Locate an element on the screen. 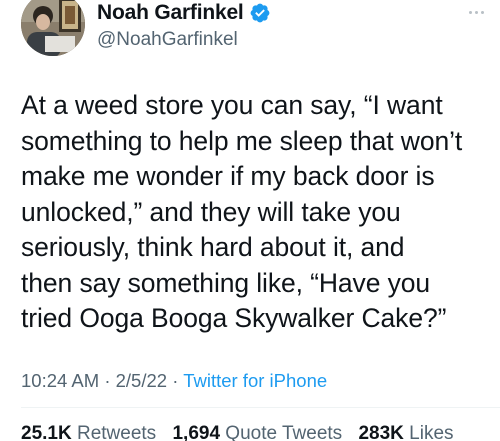 The width and height of the screenshot is (500, 441). verified-badge-icon is located at coordinates (259, 13).